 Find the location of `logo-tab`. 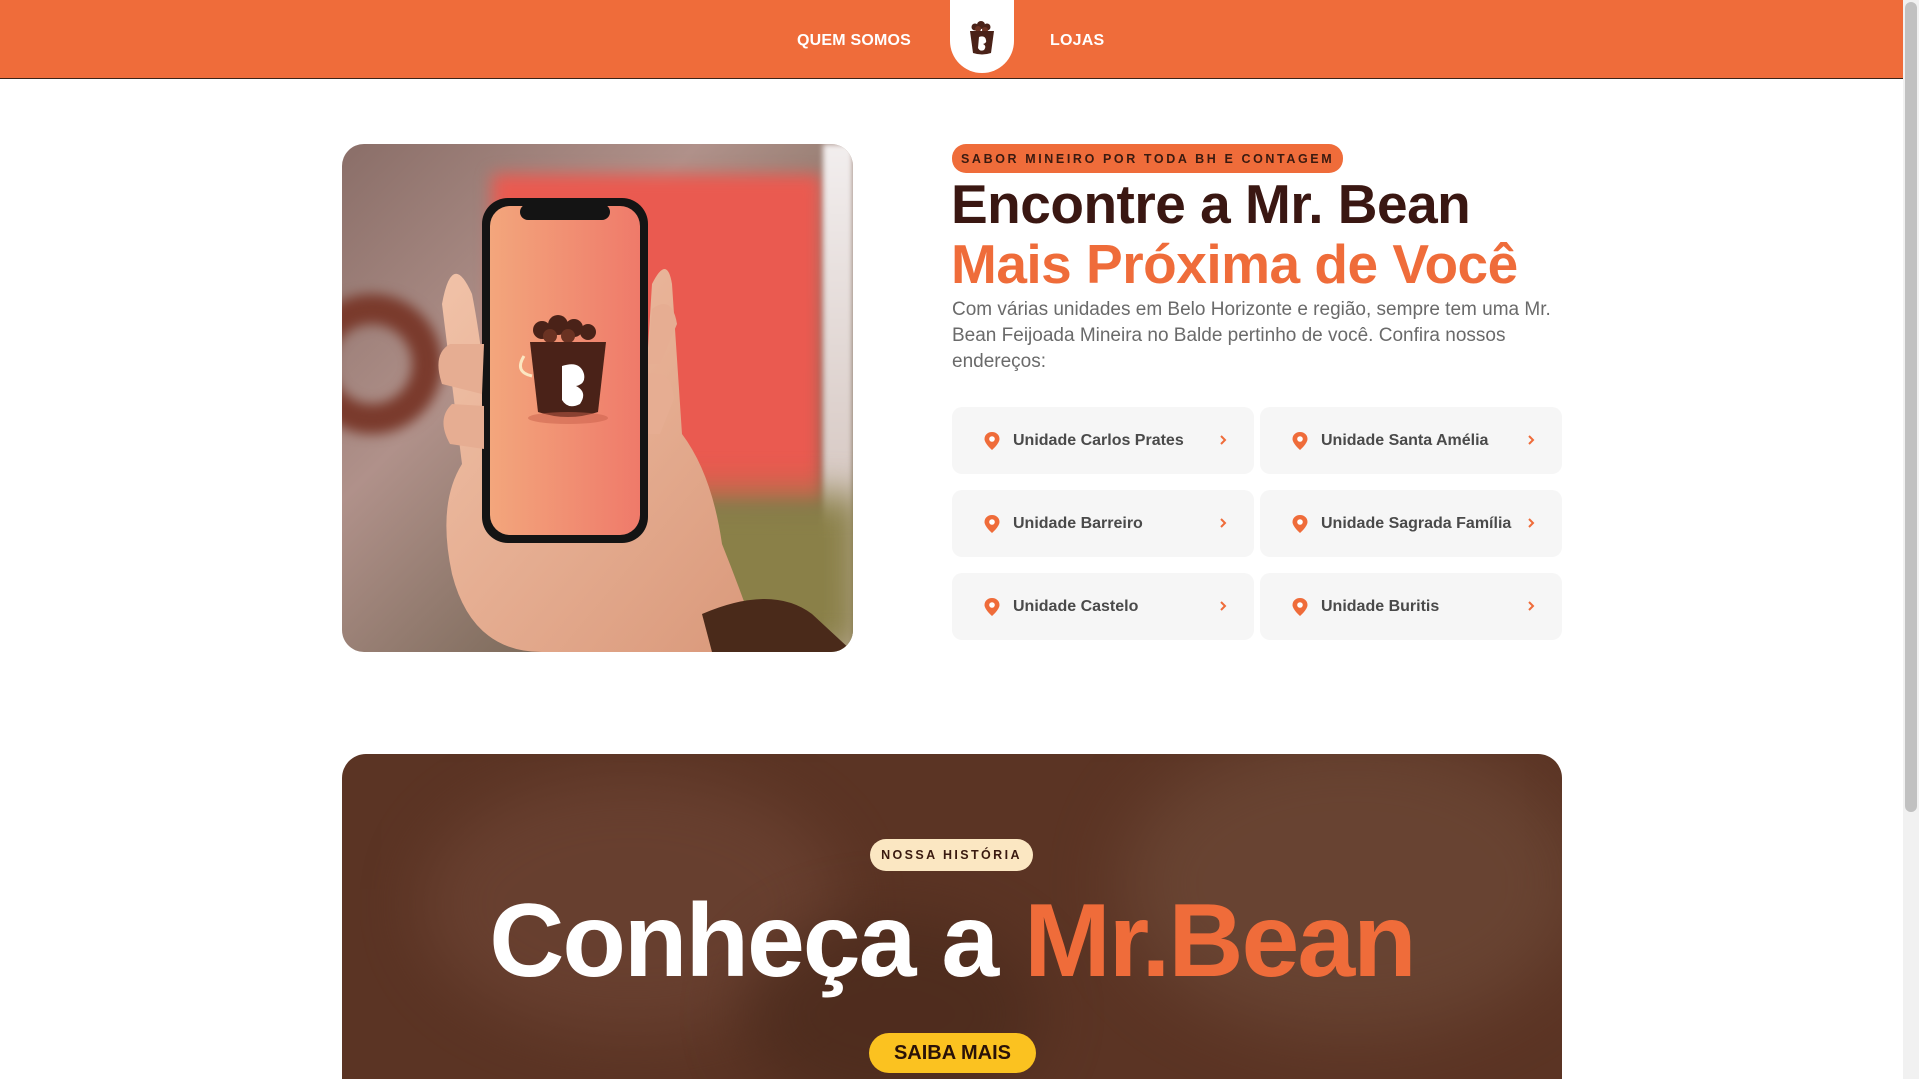

logo-tab is located at coordinates (982, 36).